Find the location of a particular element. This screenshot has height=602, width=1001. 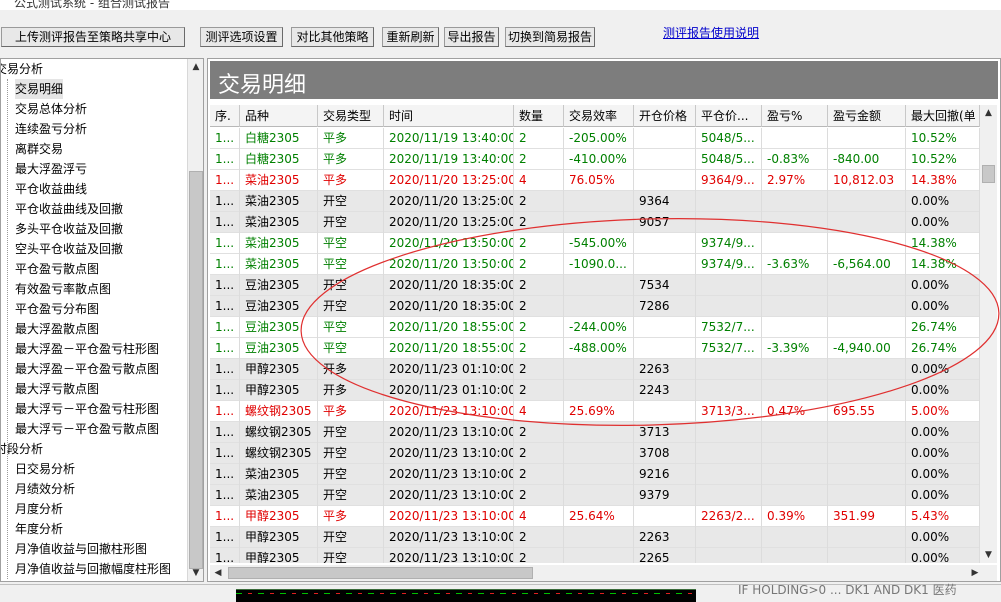

tree-vertical-scrollbar: ▲ ▼ is located at coordinates (195, 320).